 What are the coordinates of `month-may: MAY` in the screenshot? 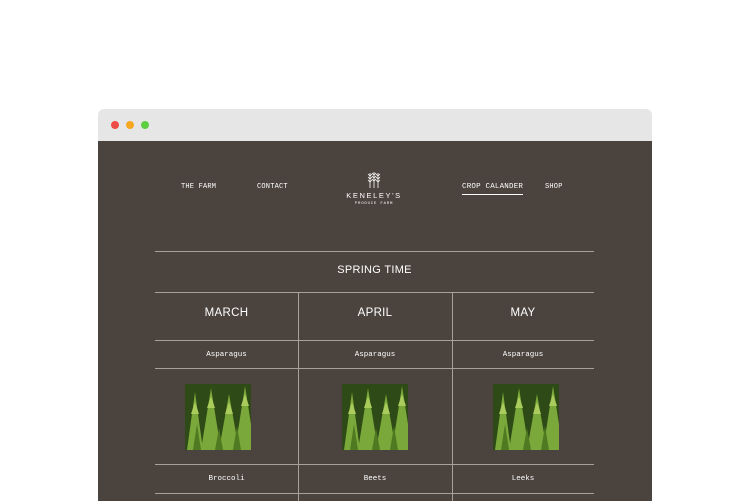 It's located at (523, 313).